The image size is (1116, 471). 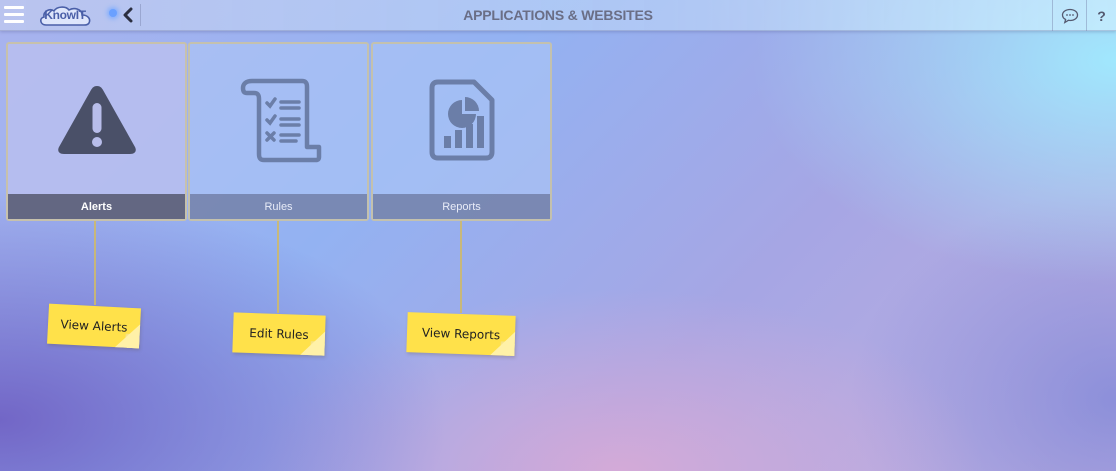 I want to click on tile-alerts: Alerts, so click(x=96, y=131).